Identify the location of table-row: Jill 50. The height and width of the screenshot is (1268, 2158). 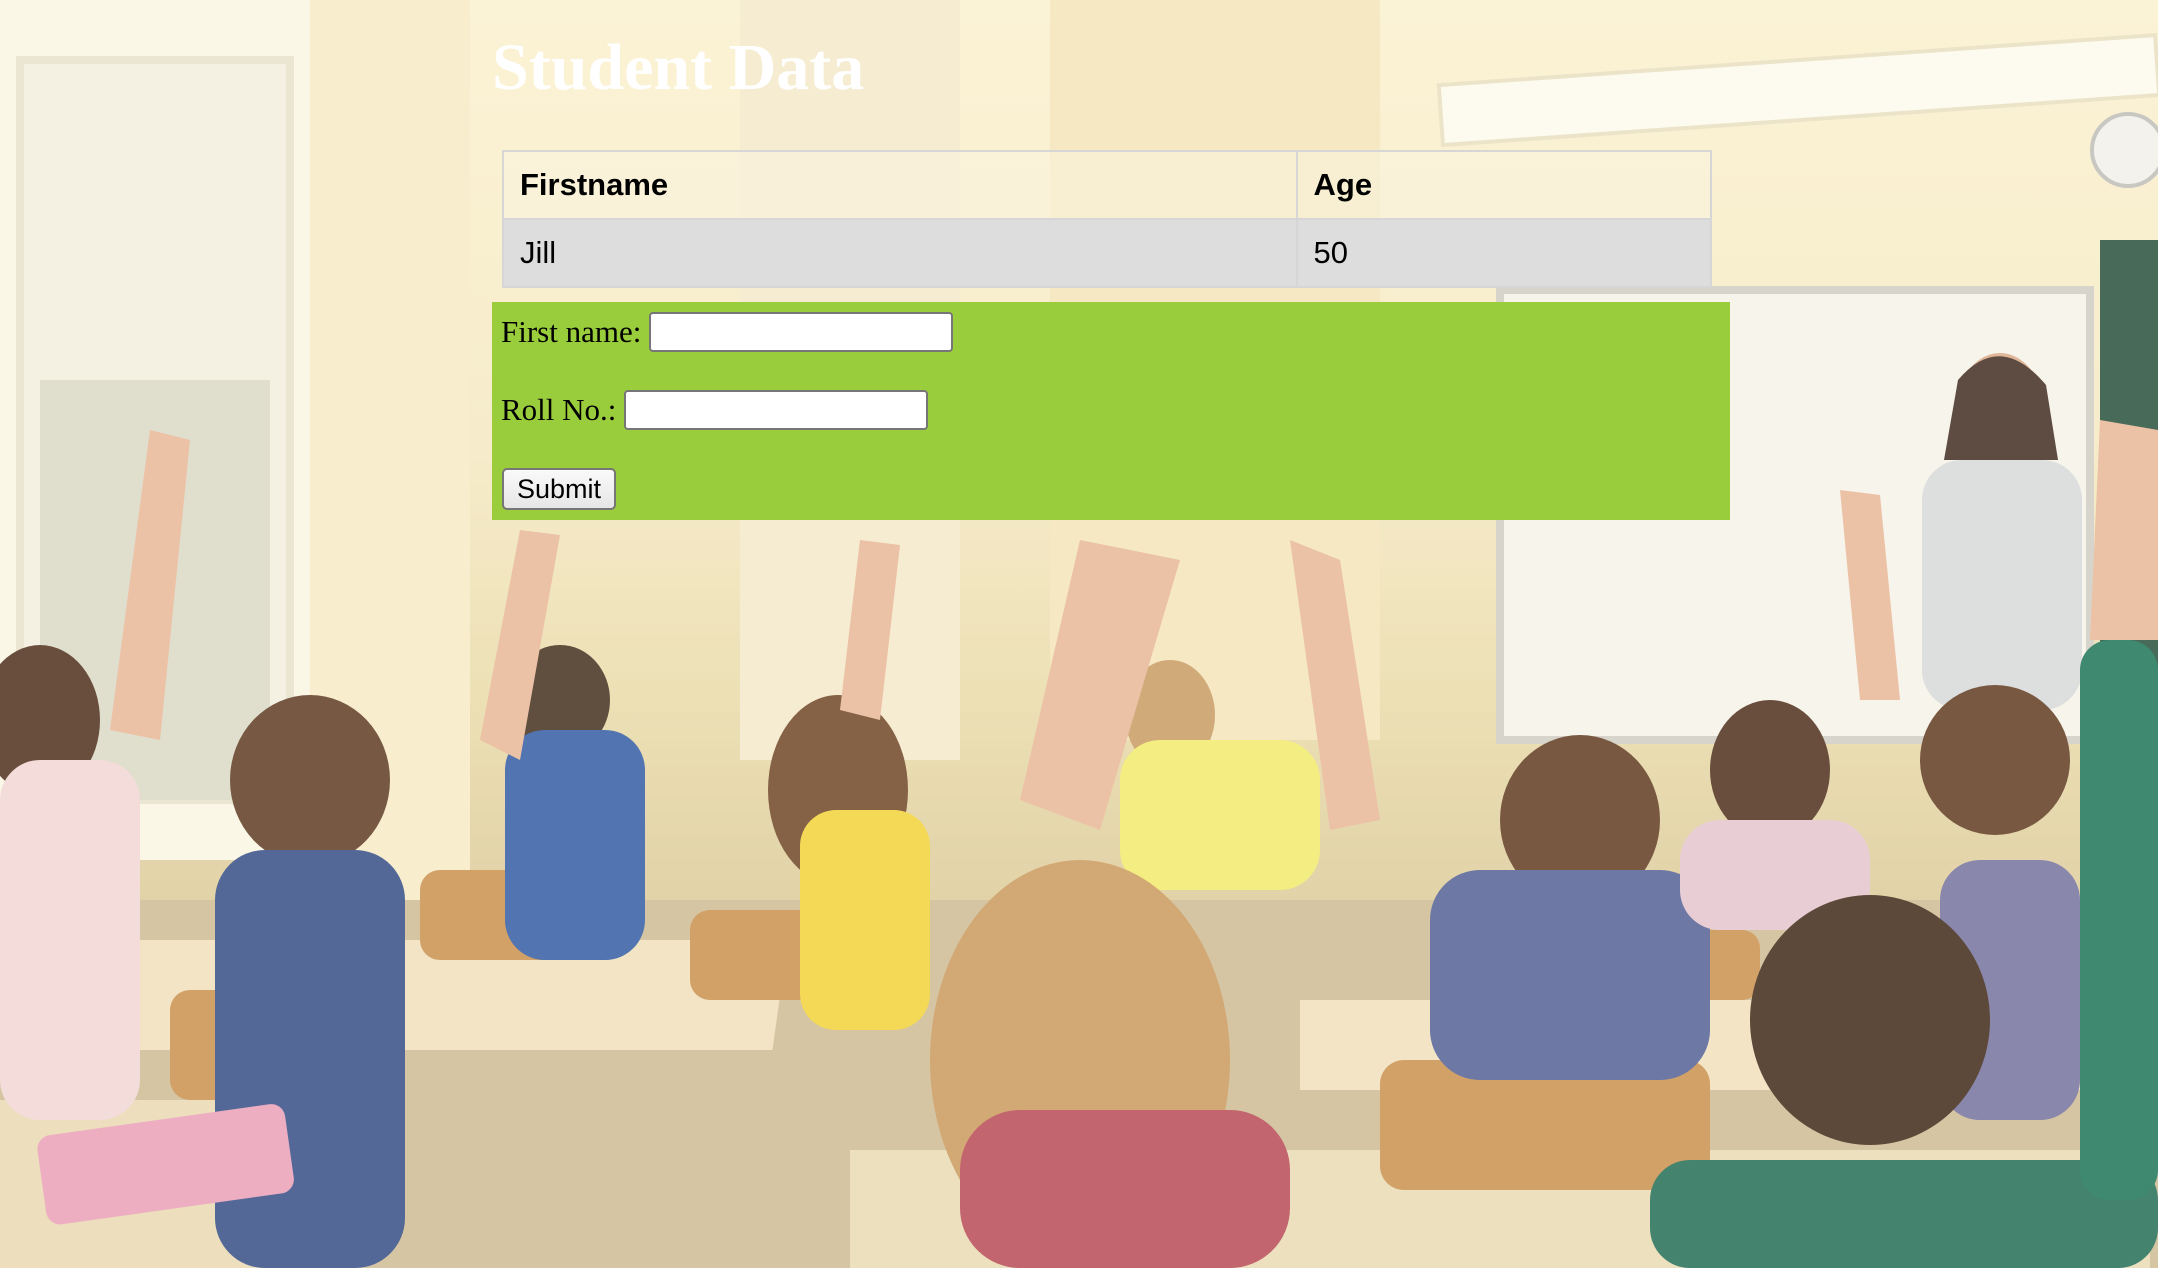
(1107, 253).